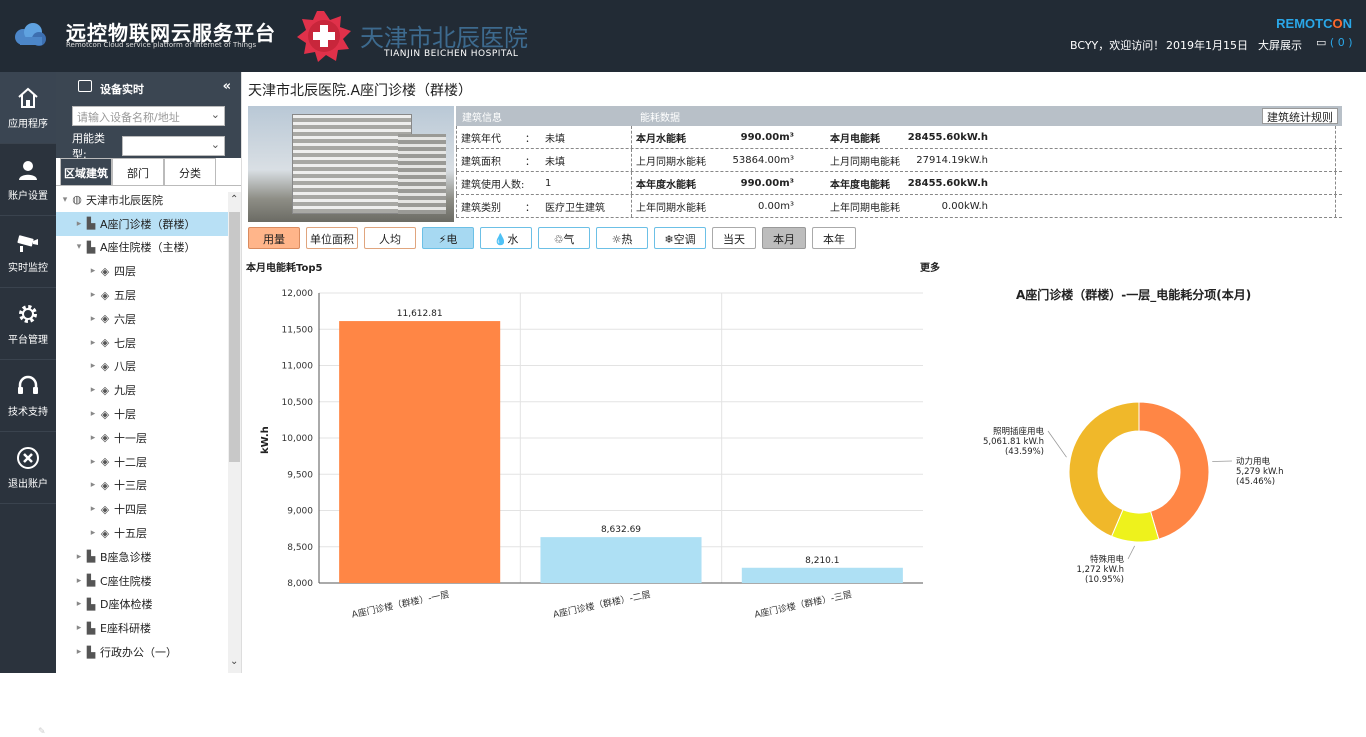 This screenshot has height=737, width=1366. Describe the element at coordinates (142, 462) in the screenshot. I see `tree-node: ▸◈十二层` at that location.